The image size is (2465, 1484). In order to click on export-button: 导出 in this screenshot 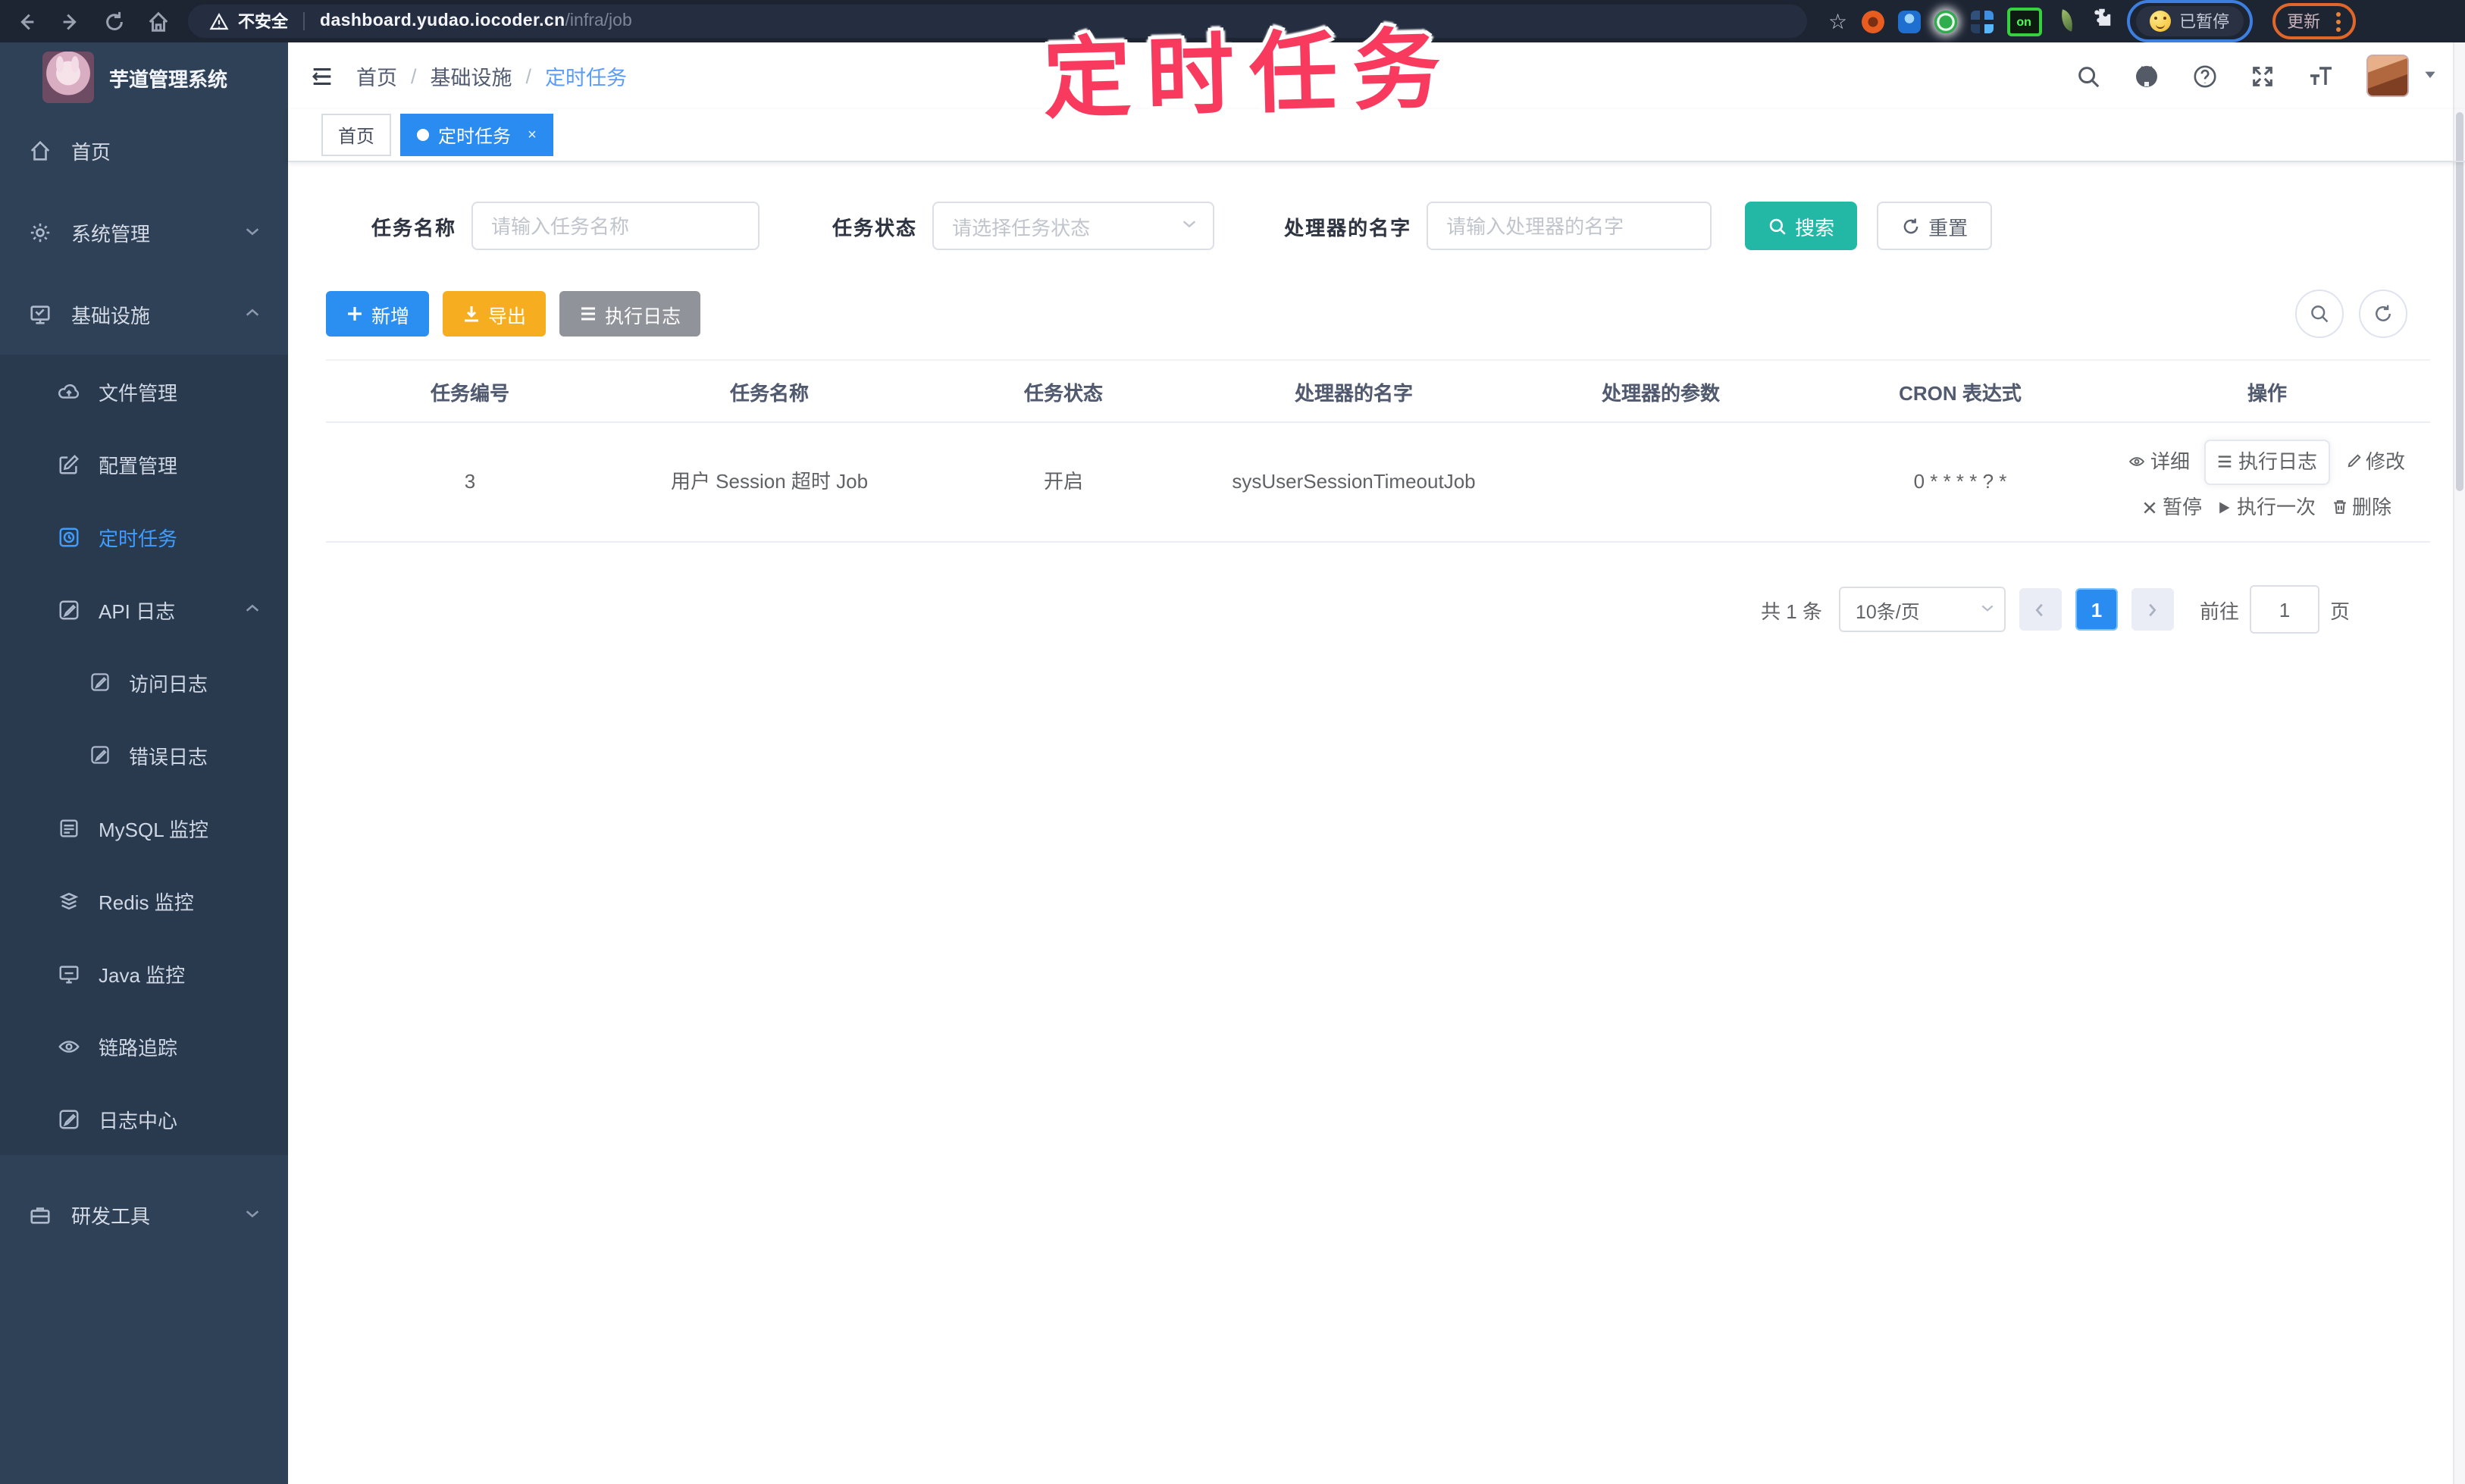, I will do `click(495, 314)`.